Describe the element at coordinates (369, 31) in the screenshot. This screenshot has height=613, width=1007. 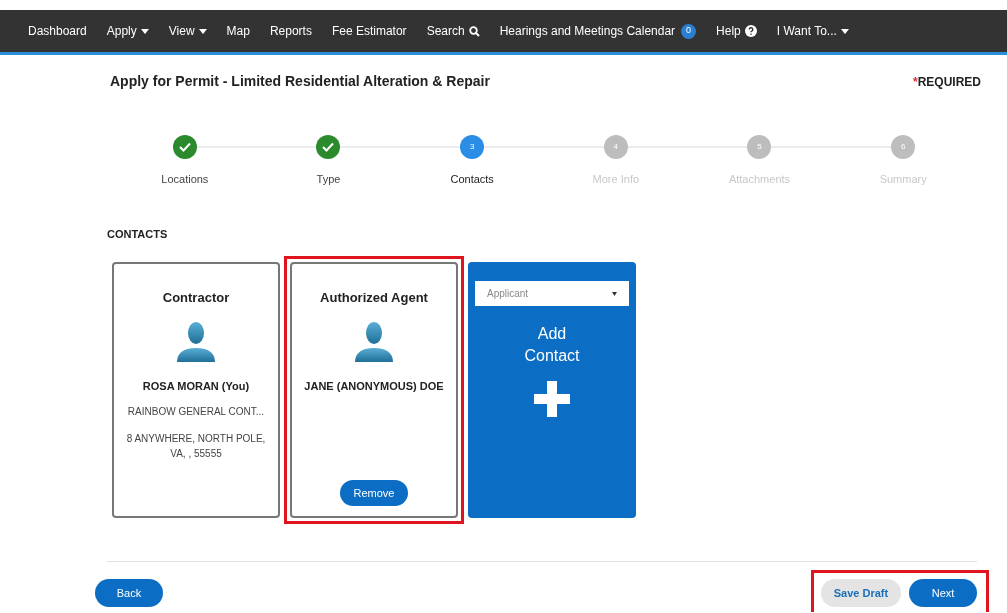
I see `nav-link: Fee Estimator` at that location.